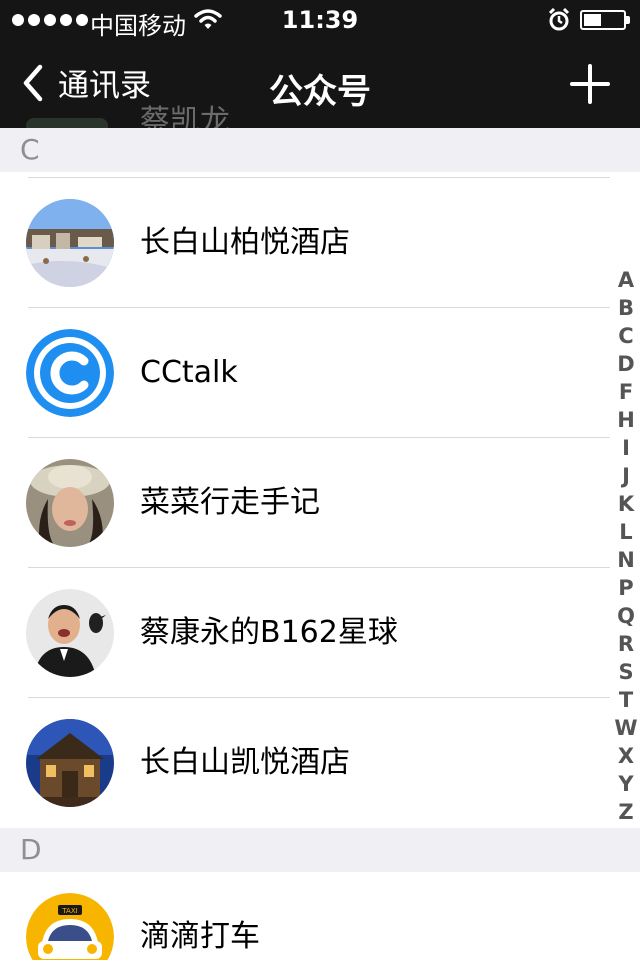 Image resolution: width=640 pixels, height=960 pixels. Describe the element at coordinates (626, 700) in the screenshot. I see `index-letter: T` at that location.